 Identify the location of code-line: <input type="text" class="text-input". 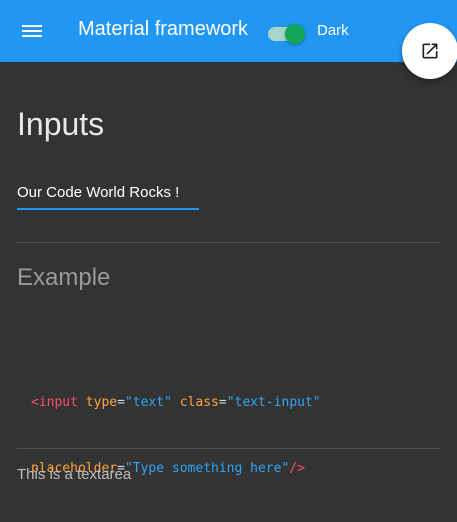
(176, 403).